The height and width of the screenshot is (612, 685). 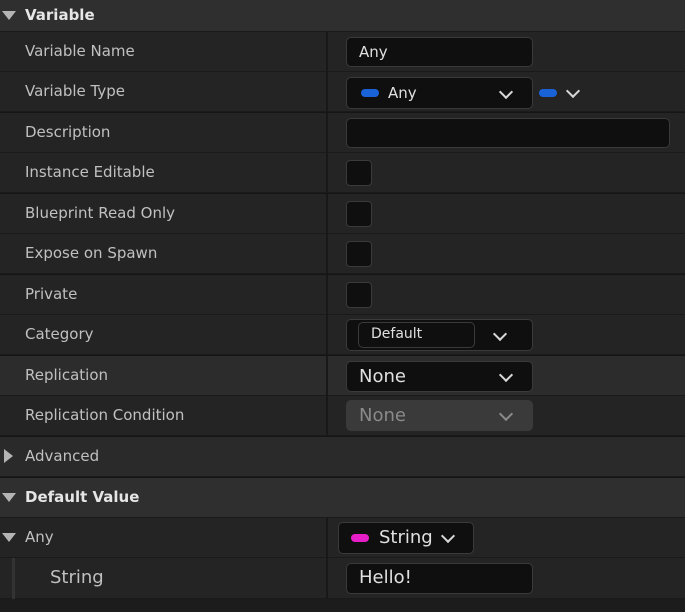 I want to click on blueprint-read-only-checkbox, so click(x=359, y=214).